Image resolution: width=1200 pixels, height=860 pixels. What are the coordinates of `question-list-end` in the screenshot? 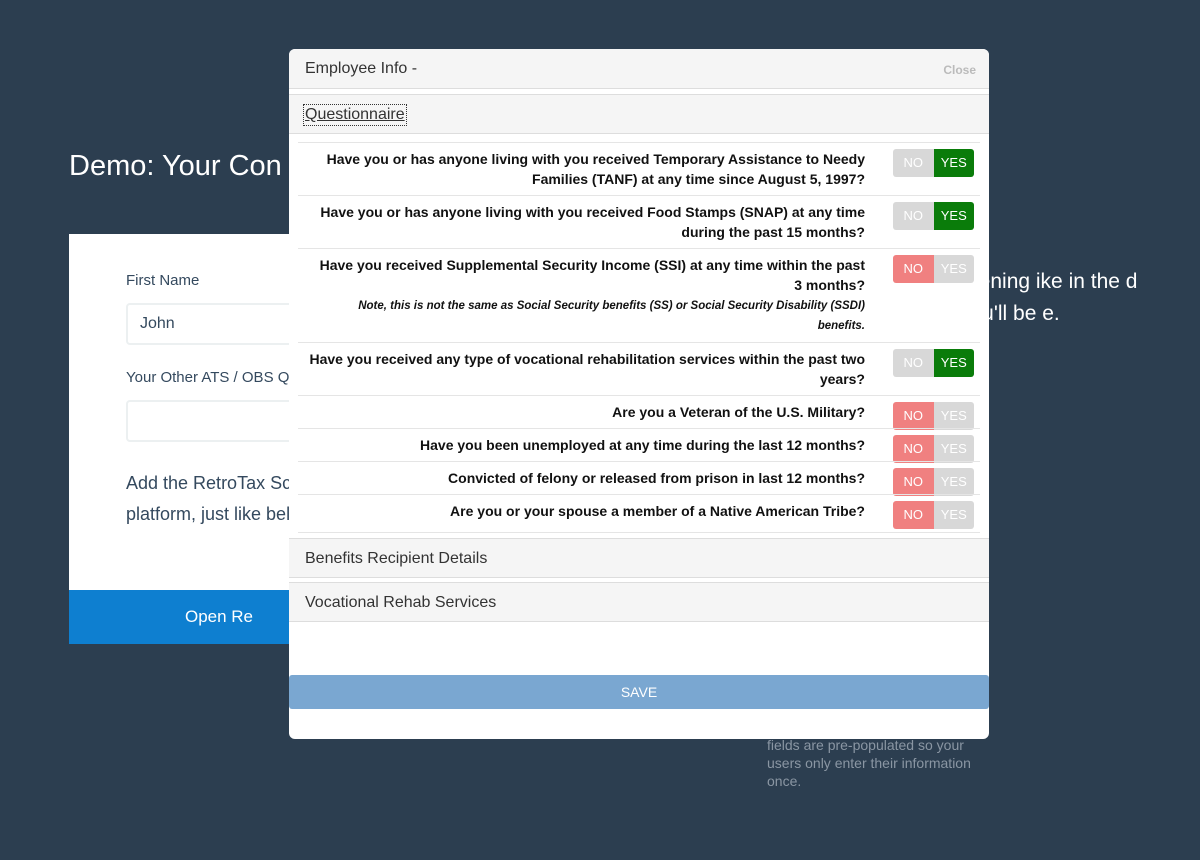 It's located at (639, 530).